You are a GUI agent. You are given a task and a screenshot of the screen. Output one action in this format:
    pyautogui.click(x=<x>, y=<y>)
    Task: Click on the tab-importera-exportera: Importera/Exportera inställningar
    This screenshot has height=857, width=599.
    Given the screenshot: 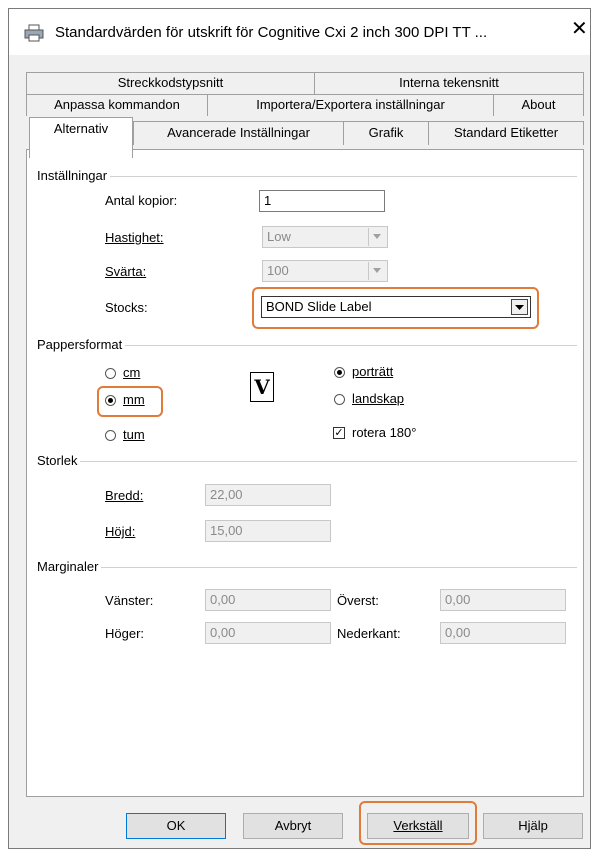 What is the action you would take?
    pyautogui.click(x=350, y=105)
    